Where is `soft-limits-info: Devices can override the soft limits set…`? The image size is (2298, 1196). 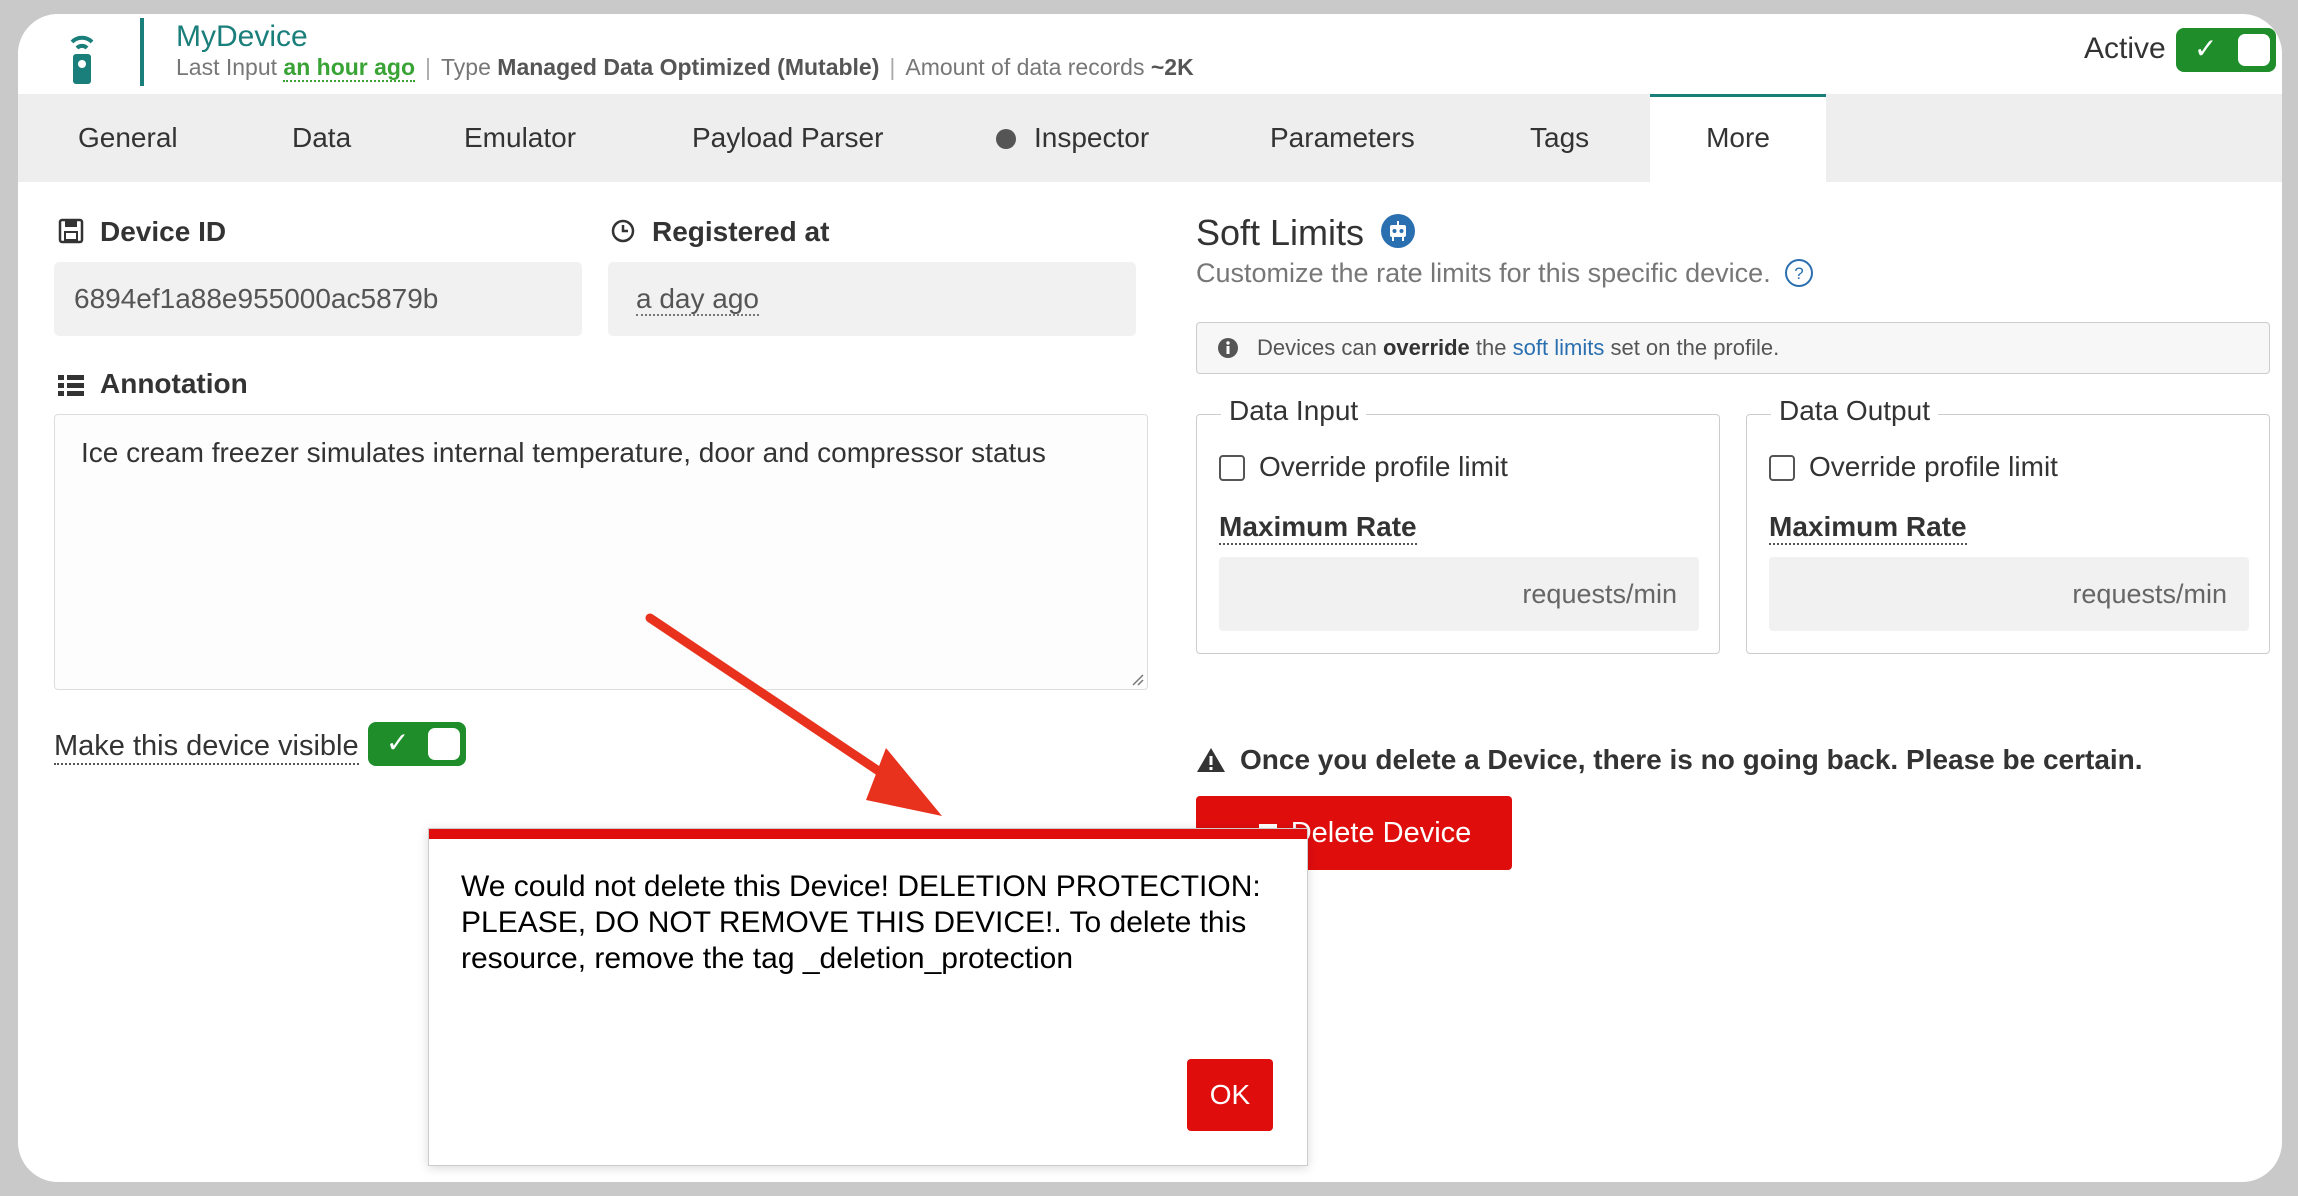
soft-limits-info: Devices can override the soft limits set… is located at coordinates (1733, 348).